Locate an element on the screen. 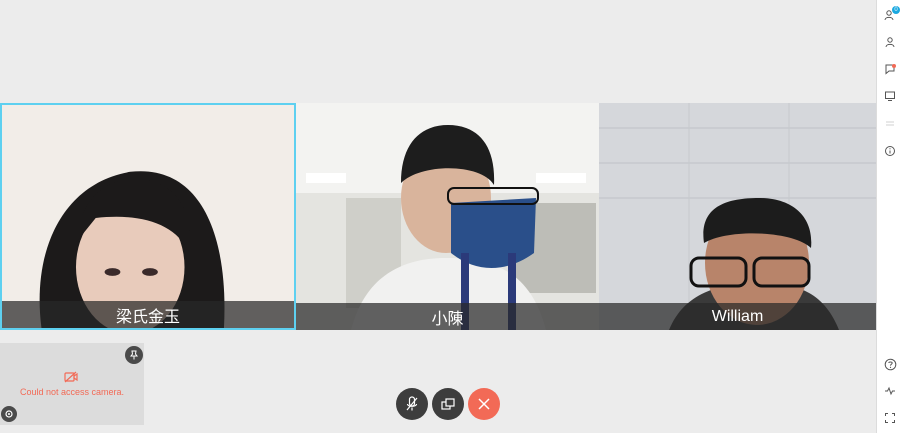  pin-button is located at coordinates (134, 355).